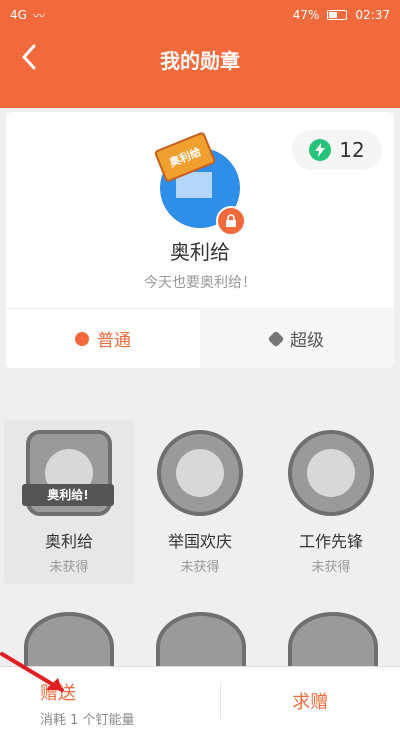  What do you see at coordinates (330, 541) in the screenshot?
I see `medal-name: 工作先锋` at bounding box center [330, 541].